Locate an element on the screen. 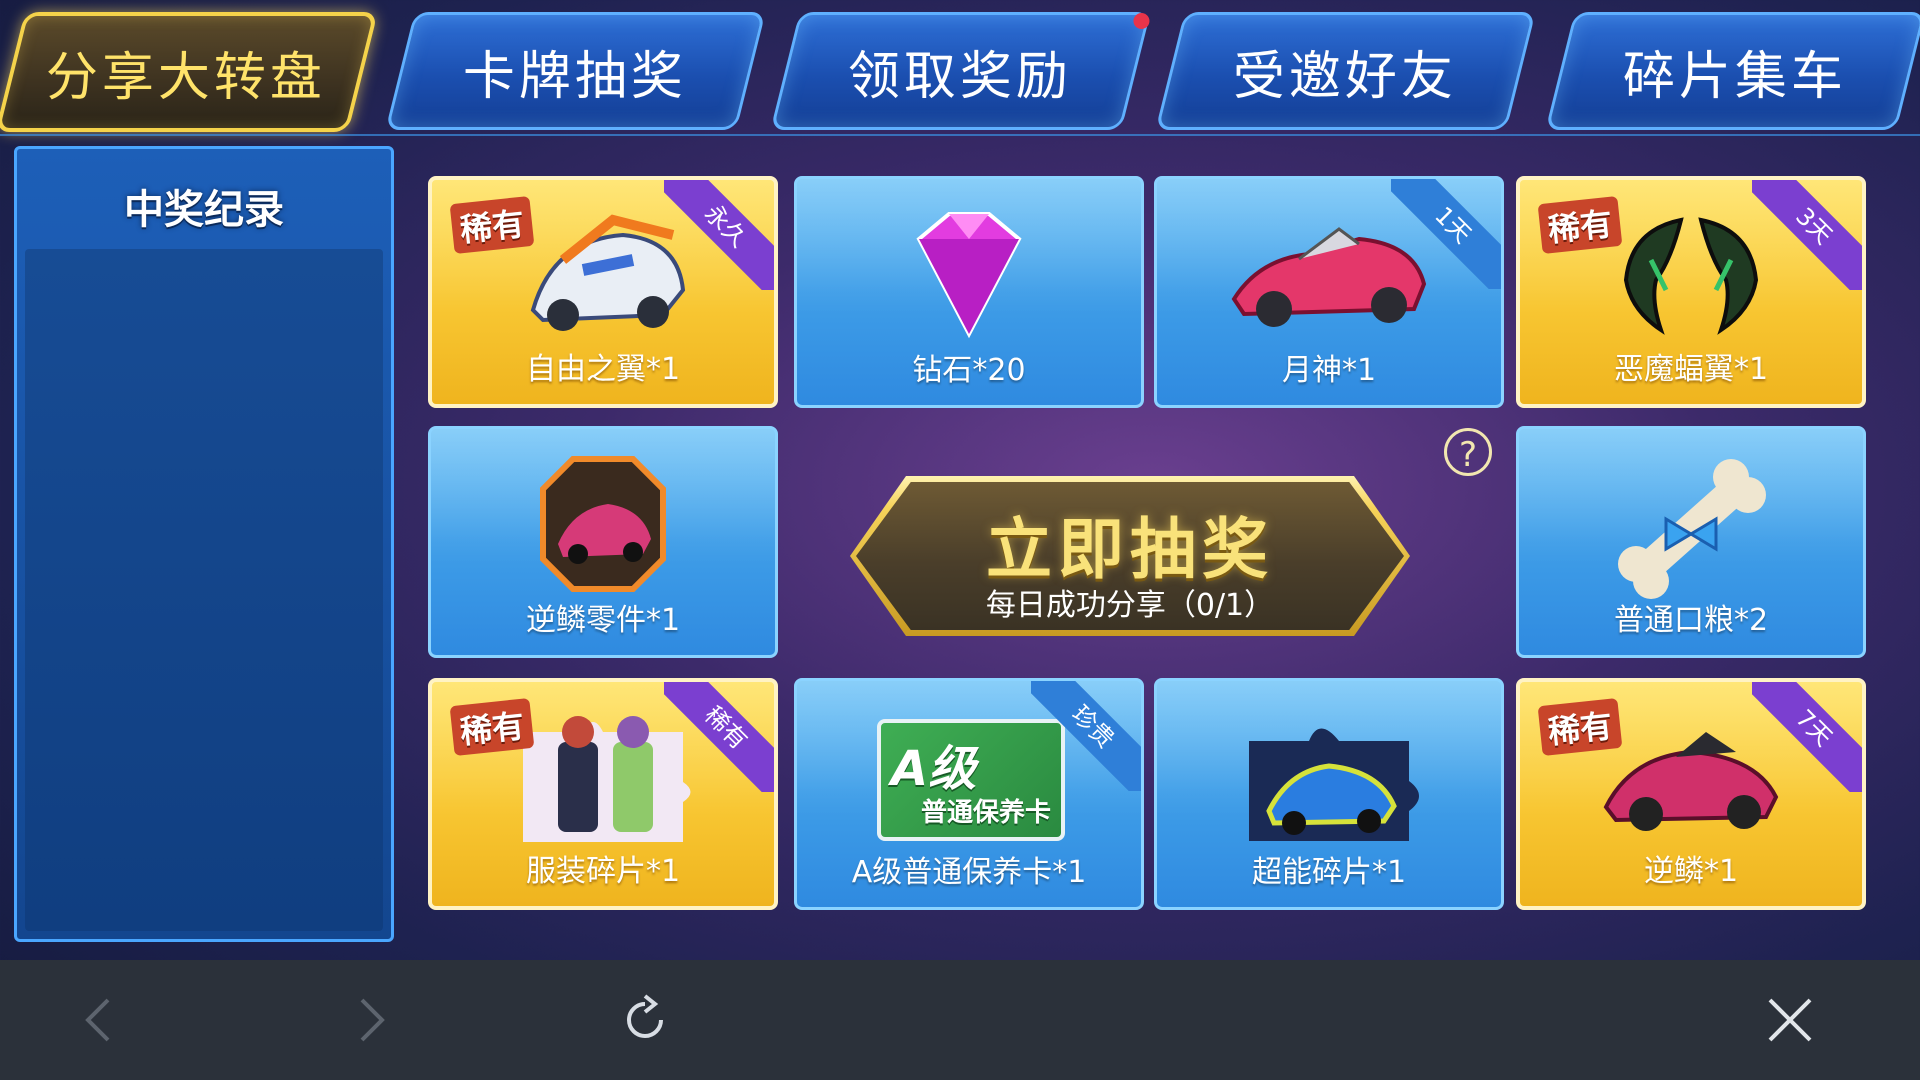 This screenshot has height=1080, width=1920. tab-share-wheel: 分享大转盘 is located at coordinates (189, 72).